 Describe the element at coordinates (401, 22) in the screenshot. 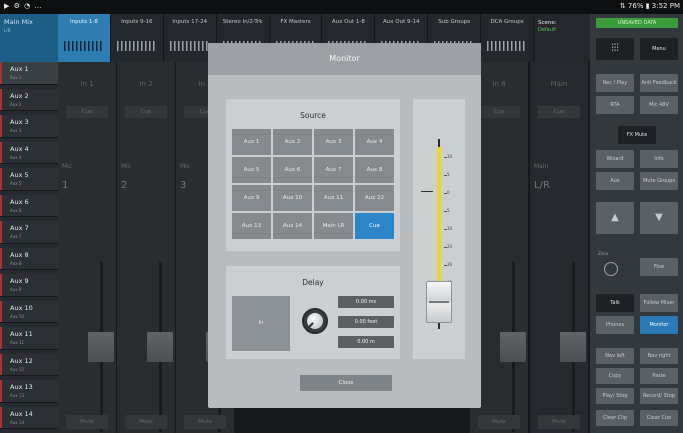

I see `tab-label: Aux Out 9-14` at that location.